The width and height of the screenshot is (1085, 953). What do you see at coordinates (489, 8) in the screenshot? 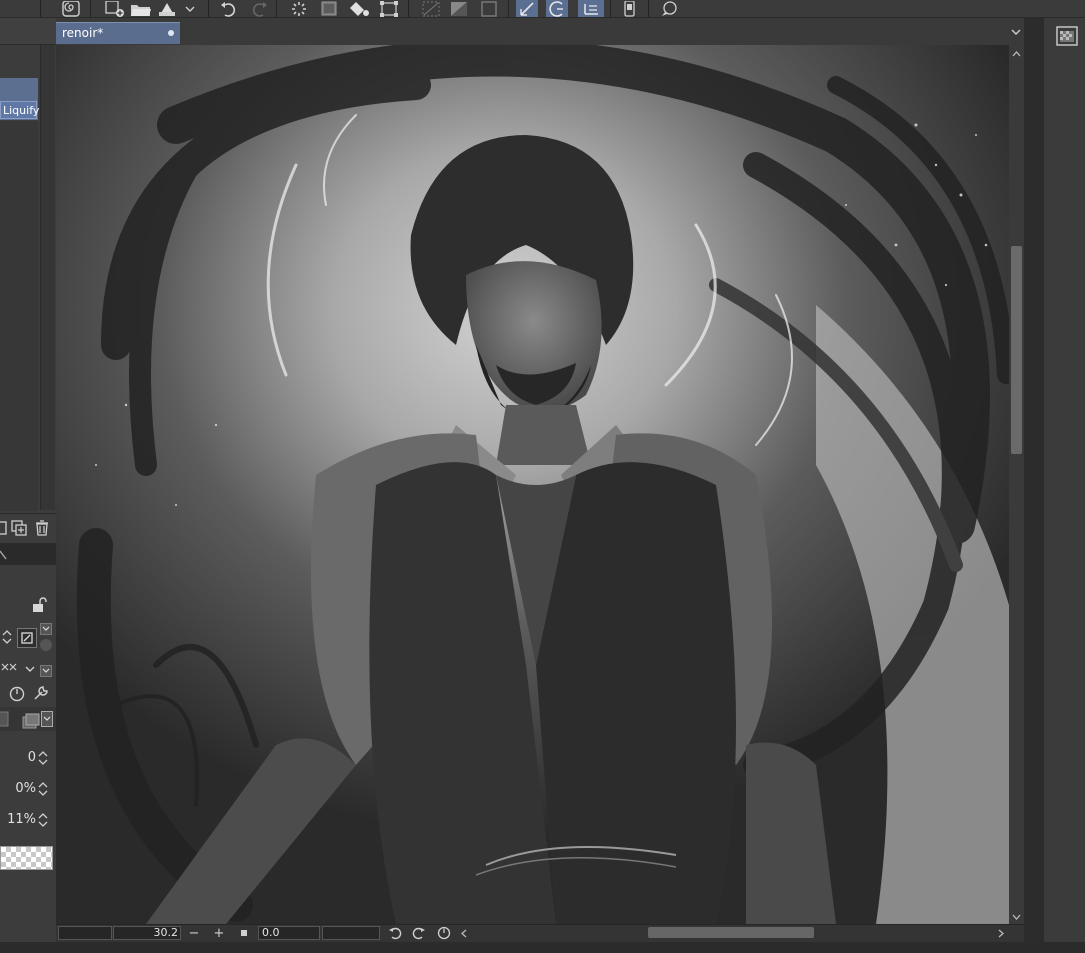
I see `selection-border-icon` at bounding box center [489, 8].